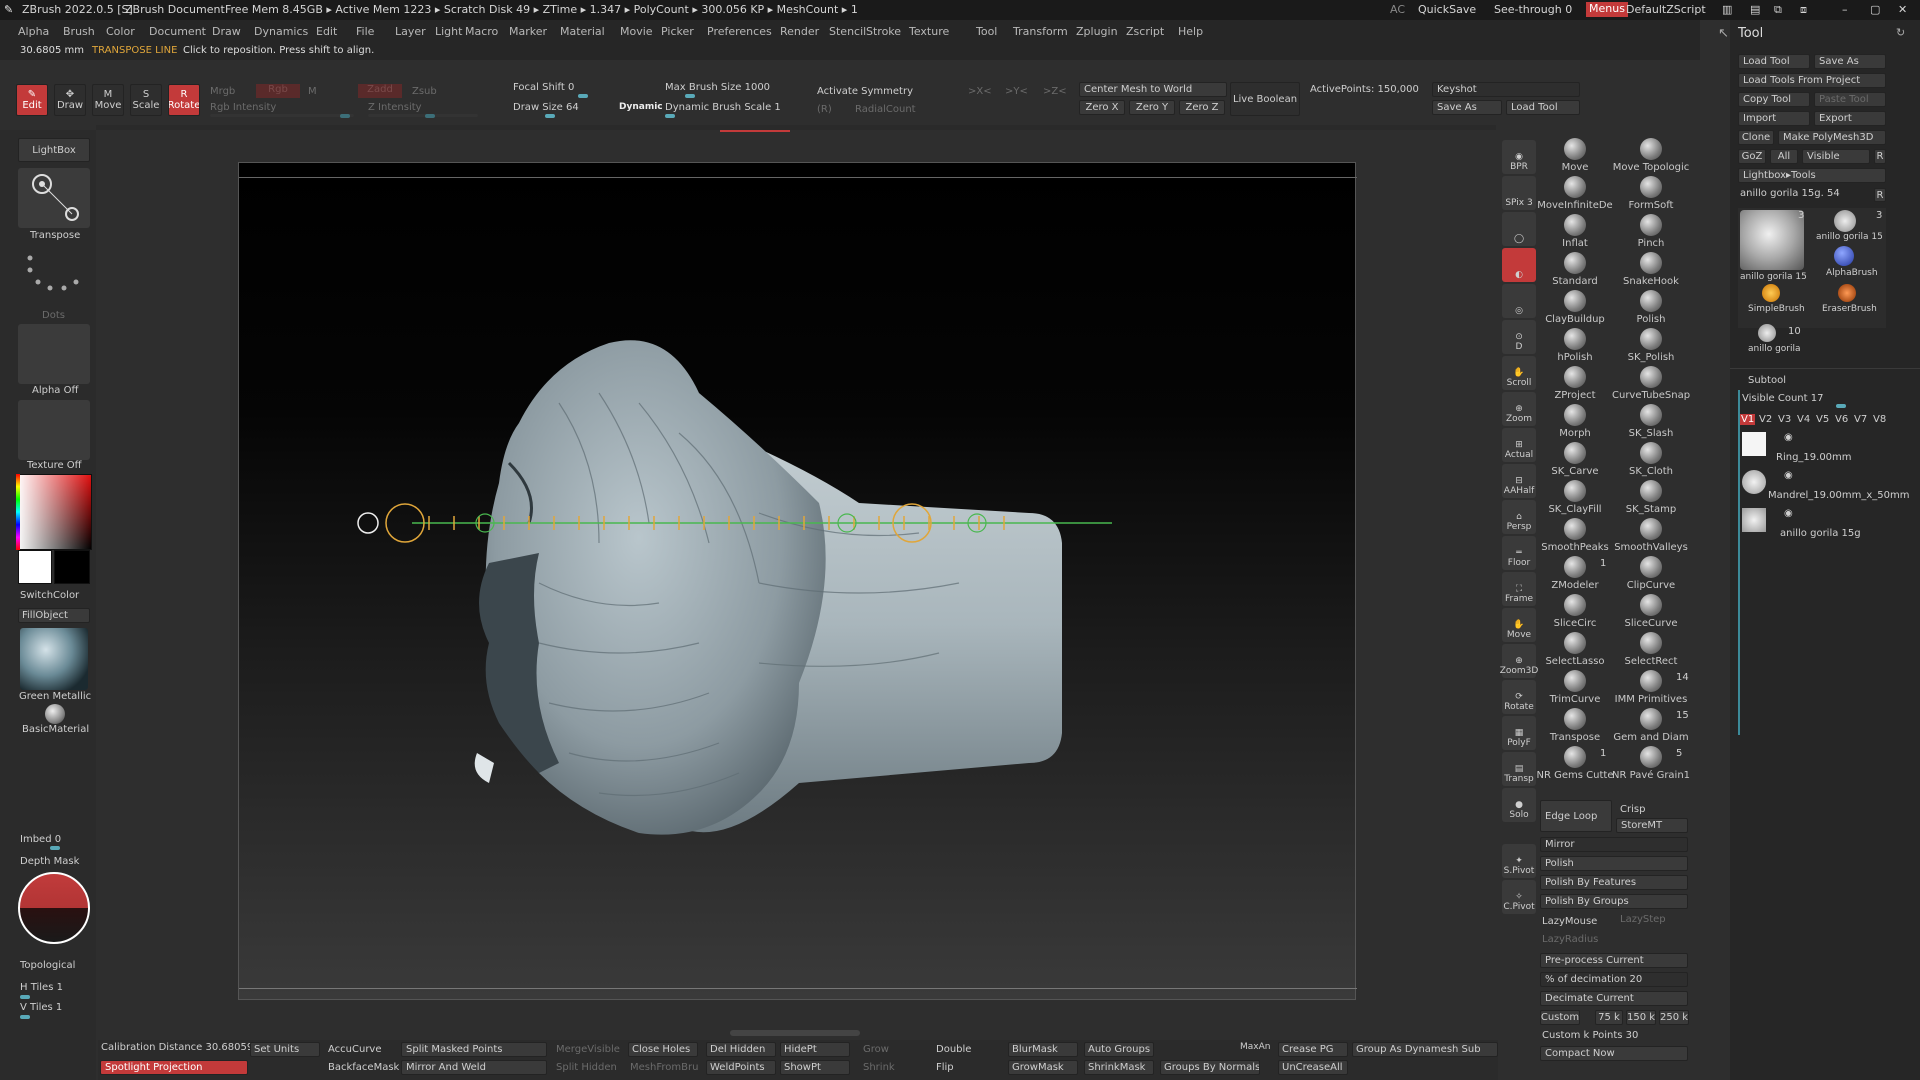 This screenshot has width=1920, height=1080. I want to click on subtool-scrollbar, so click(1739, 562).